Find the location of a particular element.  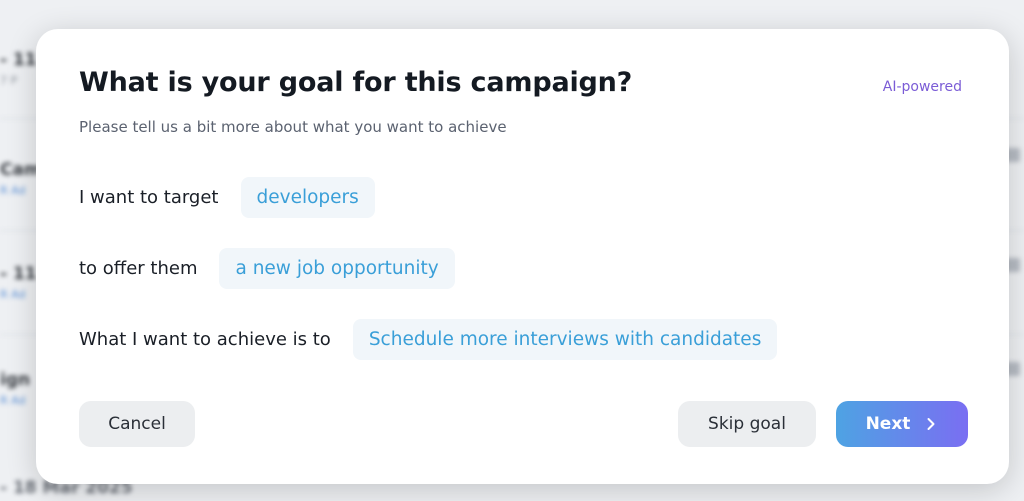

modal-title: What is your goal for this campaign? is located at coordinates (356, 82).